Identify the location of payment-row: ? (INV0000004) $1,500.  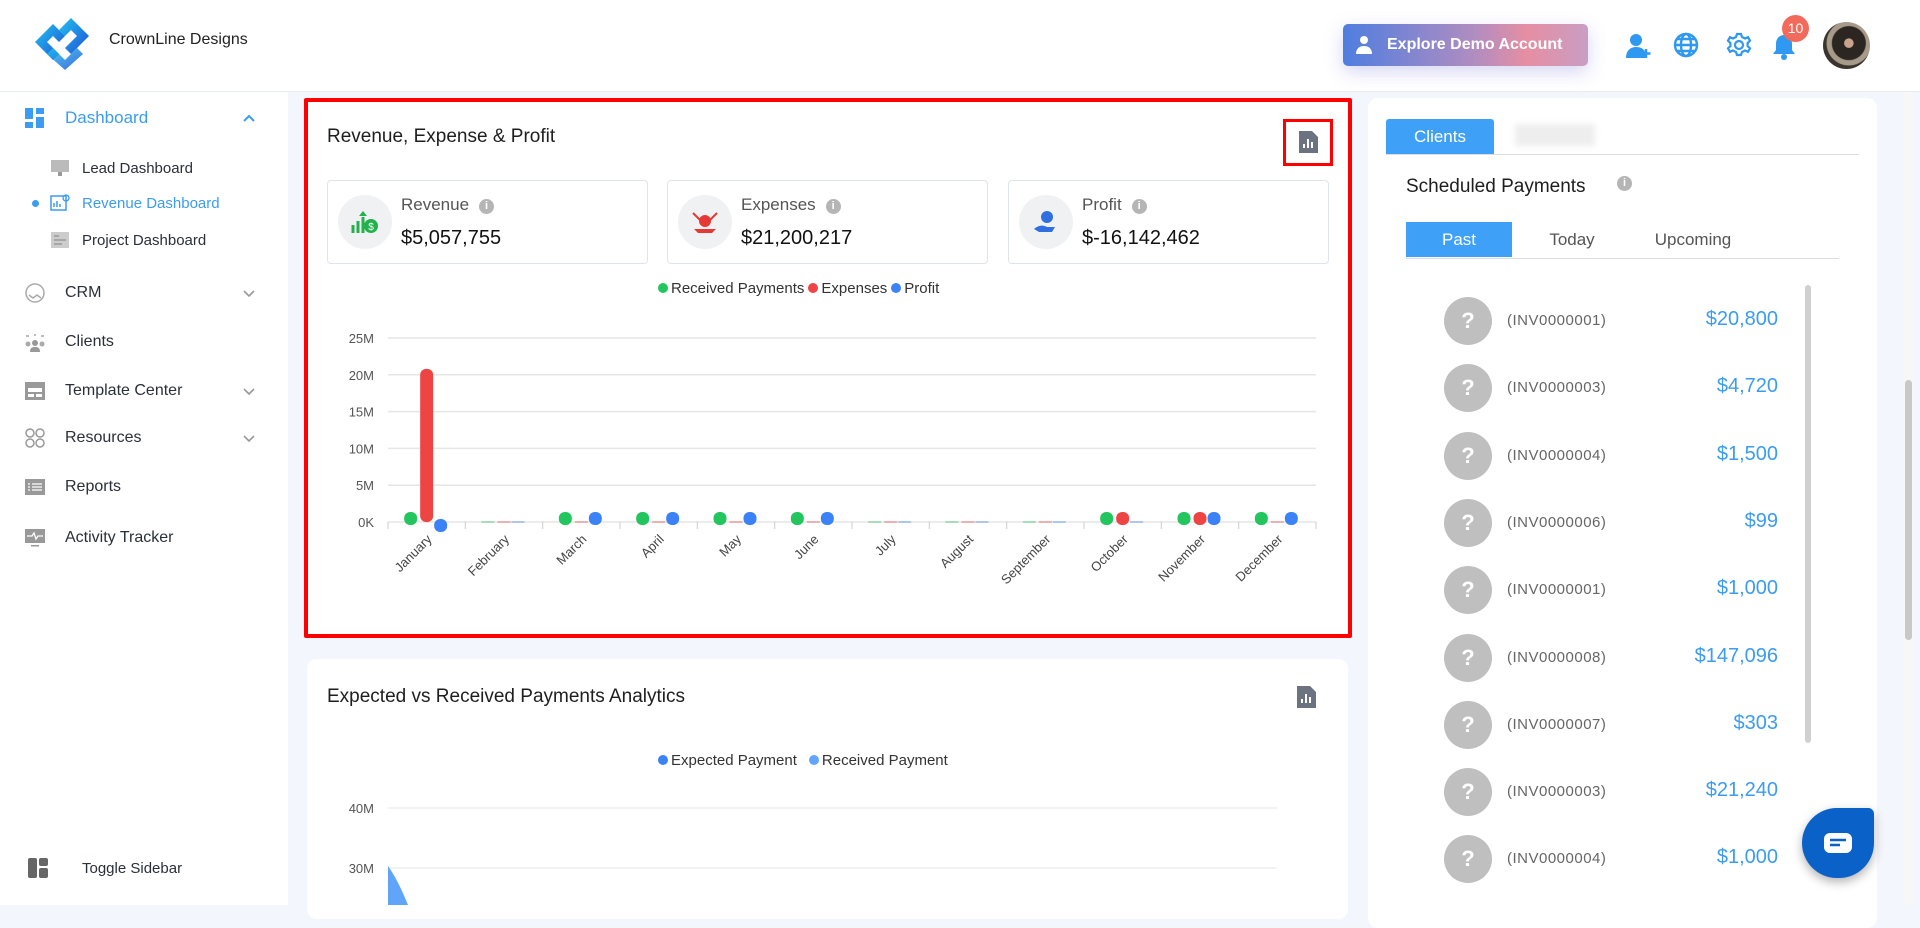
(1612, 456).